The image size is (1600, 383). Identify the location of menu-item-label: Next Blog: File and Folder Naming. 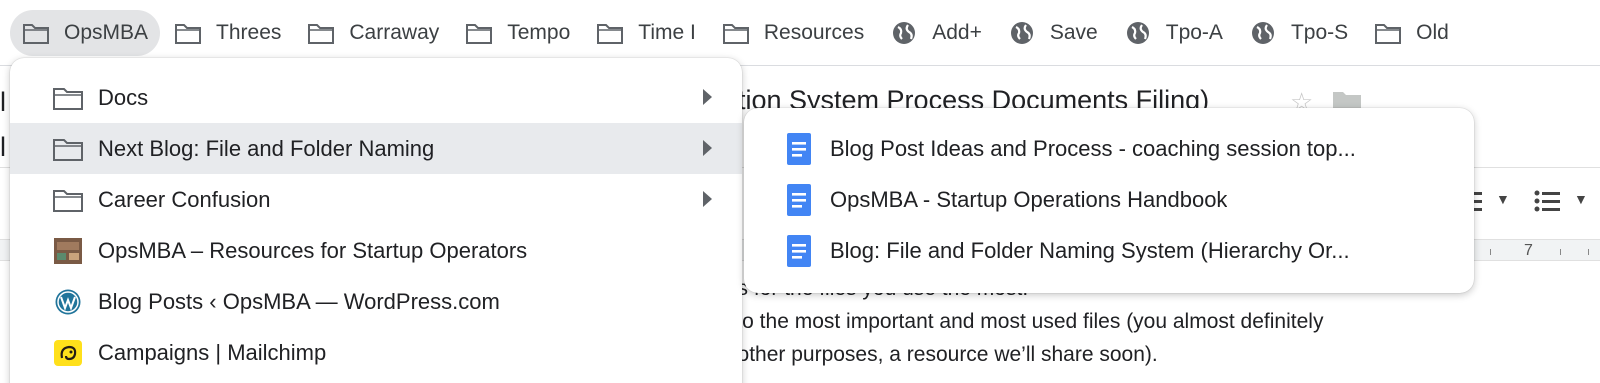
(266, 148).